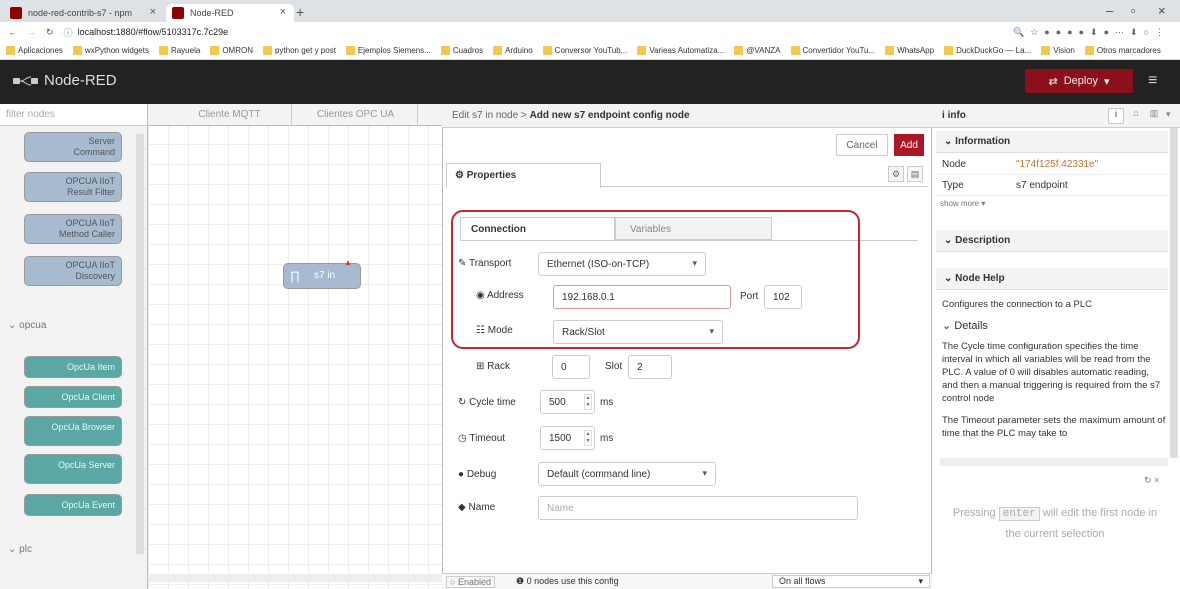 The height and width of the screenshot is (589, 1180). I want to click on chevron-down-icon: ⌄, so click(950, 240).